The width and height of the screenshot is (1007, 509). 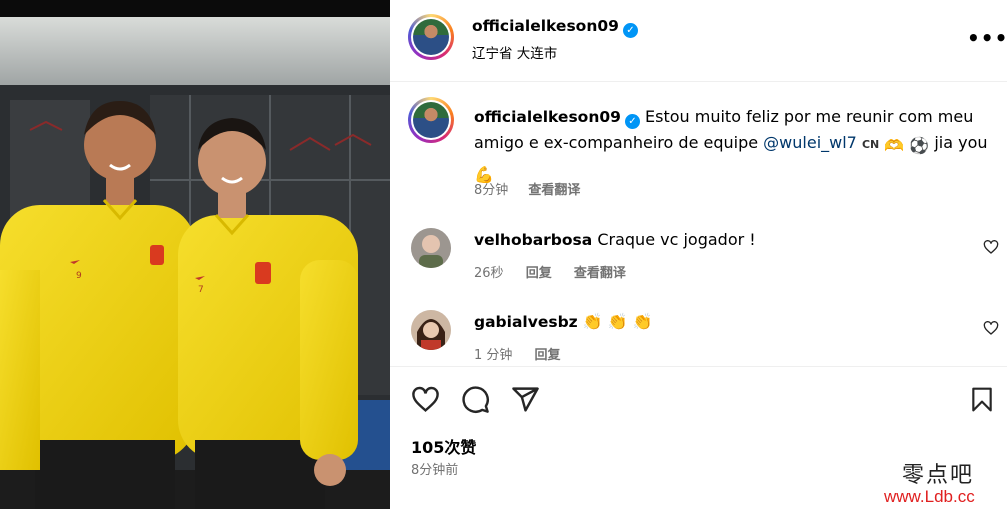 What do you see at coordinates (547, 117) in the screenshot?
I see `caption-username: officialelkeson09` at bounding box center [547, 117].